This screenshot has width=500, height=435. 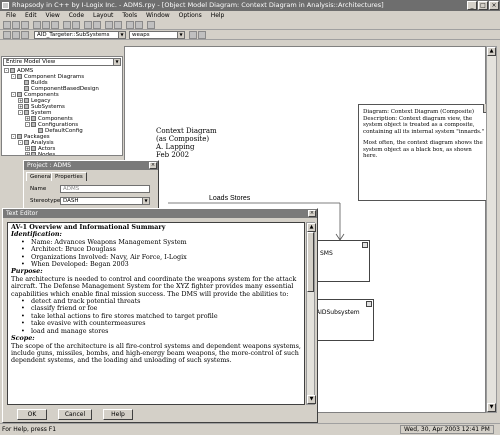 I want to click on text-editor-titlebar: Text Editor ×, so click(x=160, y=213).